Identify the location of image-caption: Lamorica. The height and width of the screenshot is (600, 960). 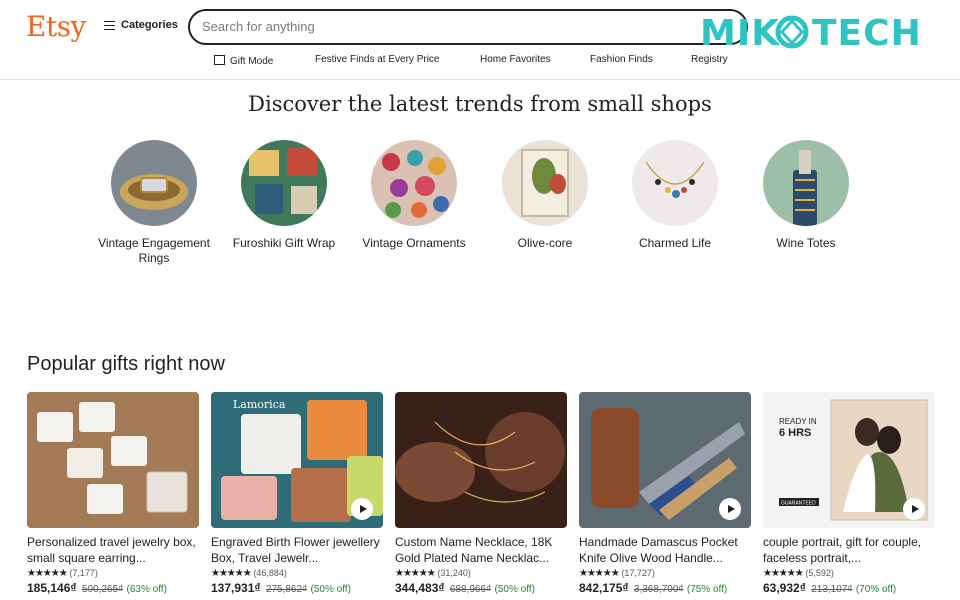
(259, 404).